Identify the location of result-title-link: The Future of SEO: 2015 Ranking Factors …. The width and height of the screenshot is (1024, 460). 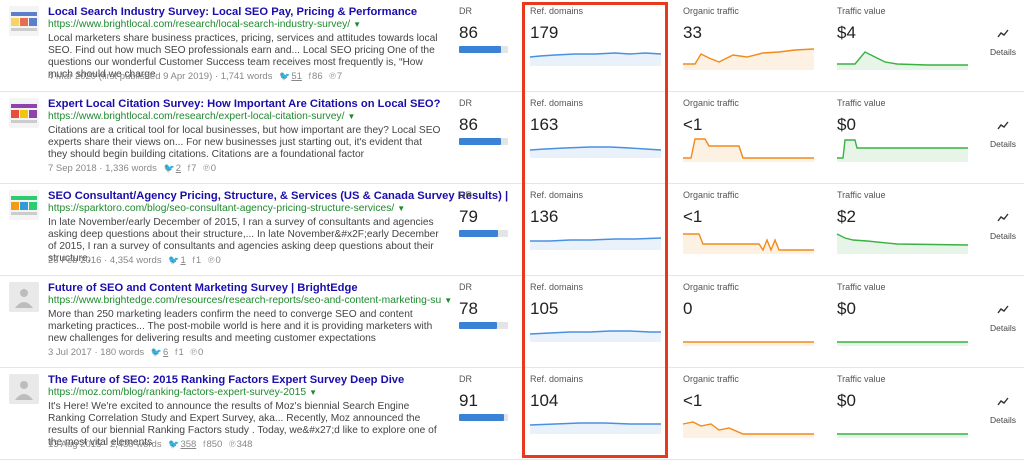
(226, 380).